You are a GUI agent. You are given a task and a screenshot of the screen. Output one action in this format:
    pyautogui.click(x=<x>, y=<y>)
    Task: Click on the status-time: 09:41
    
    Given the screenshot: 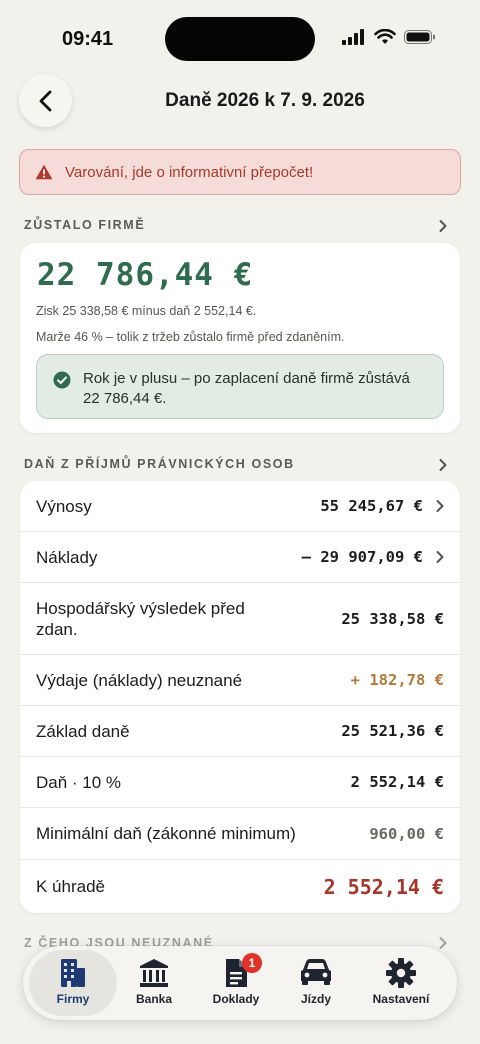 What is the action you would take?
    pyautogui.click(x=88, y=39)
    